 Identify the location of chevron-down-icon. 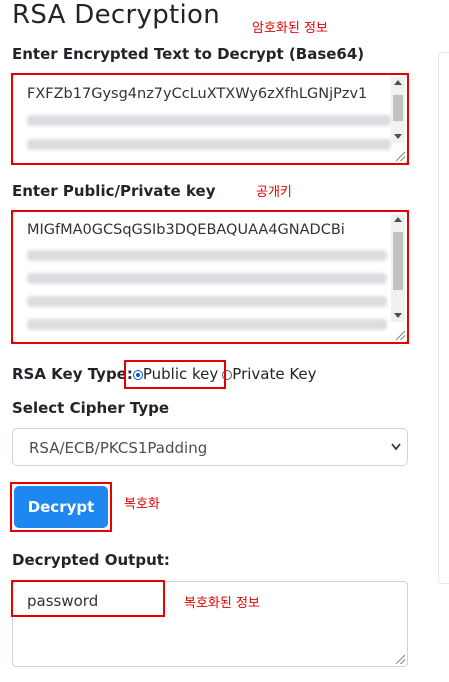
(396, 447).